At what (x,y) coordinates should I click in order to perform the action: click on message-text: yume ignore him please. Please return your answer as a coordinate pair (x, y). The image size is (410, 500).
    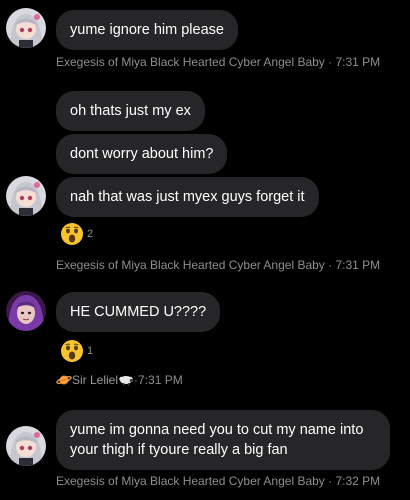
    Looking at the image, I should click on (147, 30).